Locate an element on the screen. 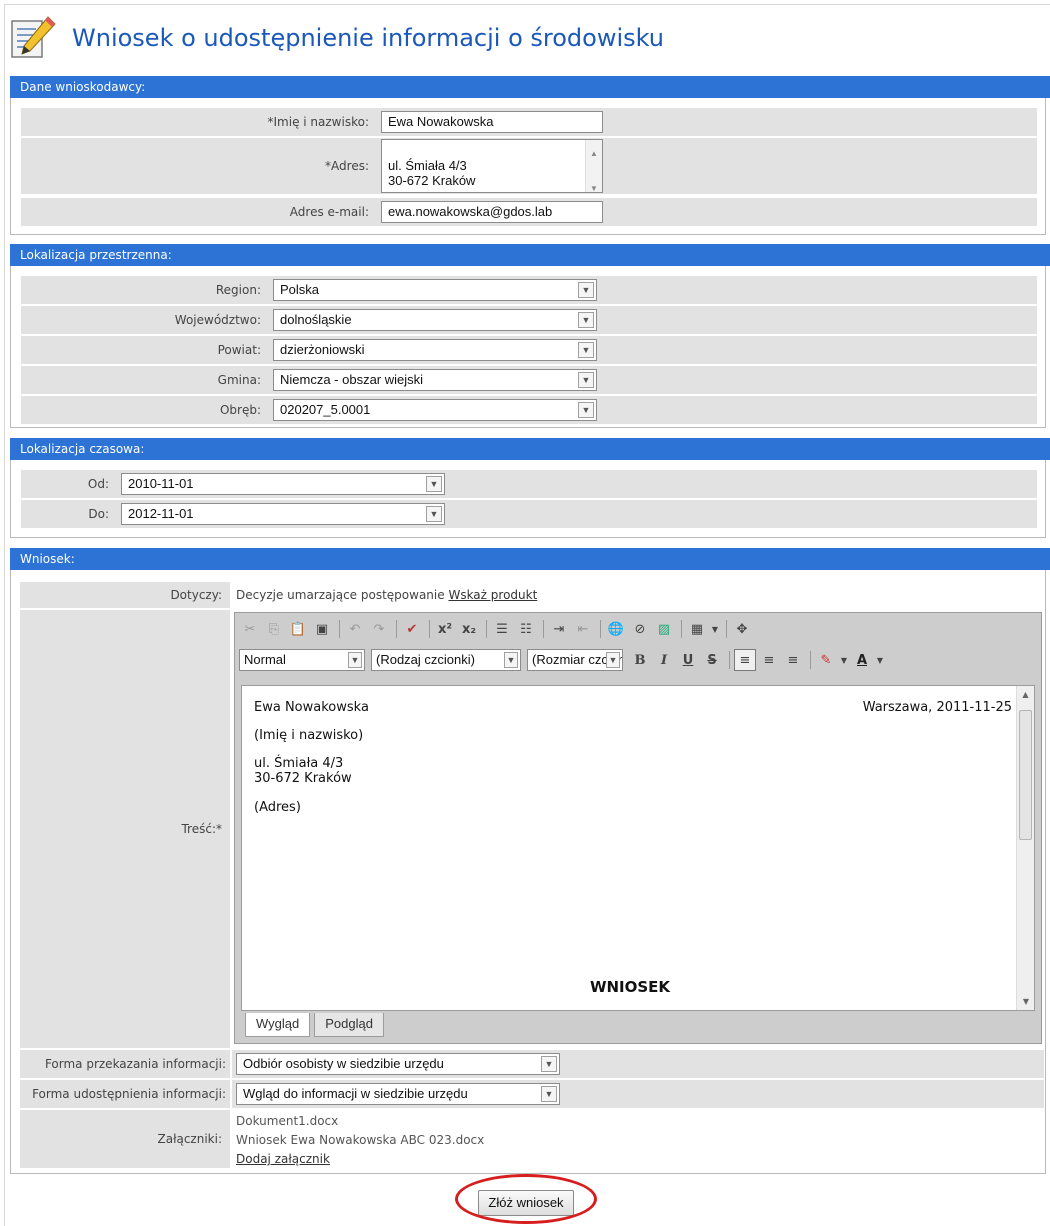  applicant-email-input: ewa.nowakowska@gdos.lab is located at coordinates (492, 212).